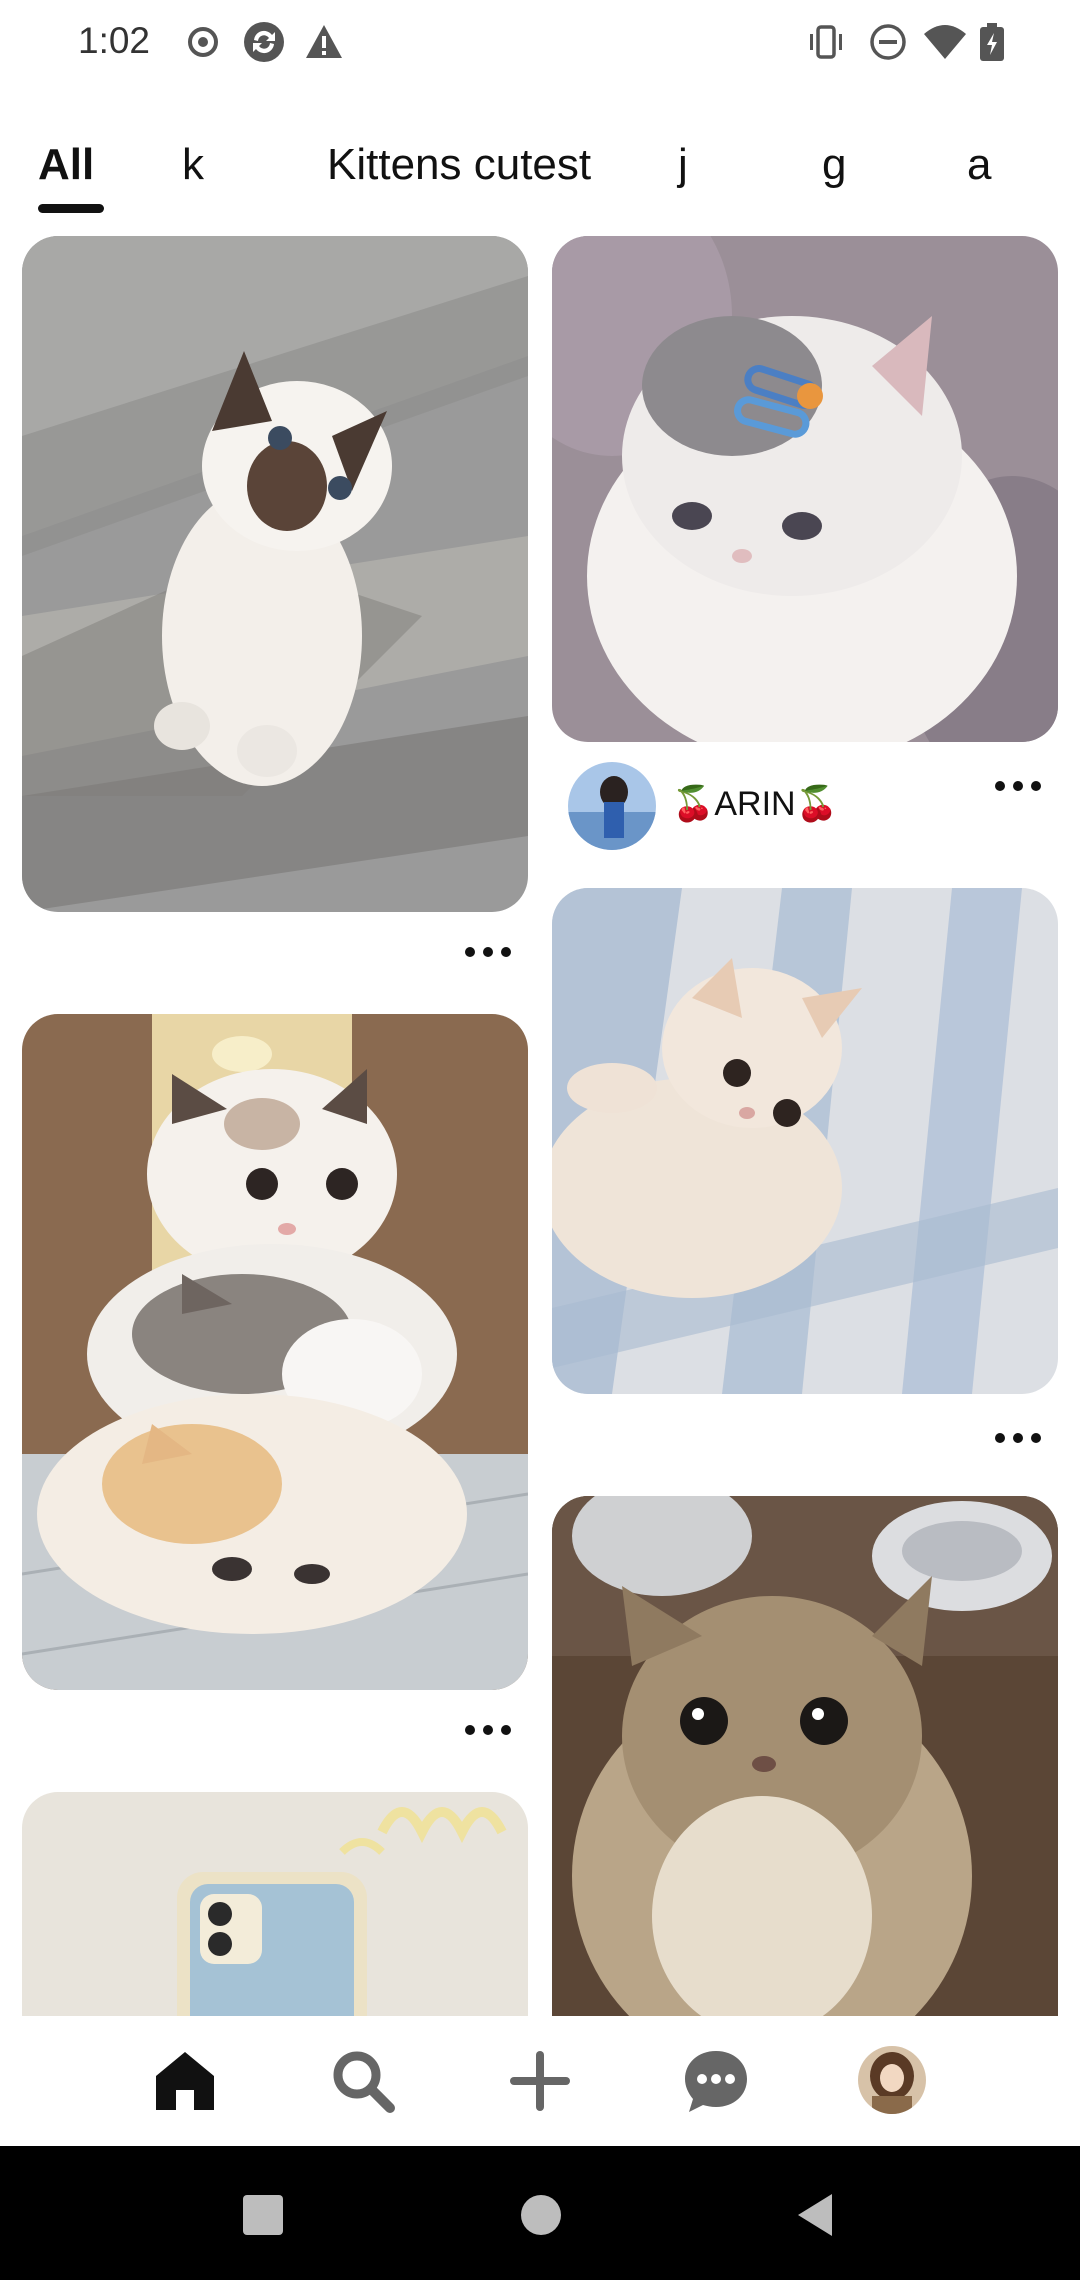  I want to click on status-bar: 1:02, so click(540, 45).